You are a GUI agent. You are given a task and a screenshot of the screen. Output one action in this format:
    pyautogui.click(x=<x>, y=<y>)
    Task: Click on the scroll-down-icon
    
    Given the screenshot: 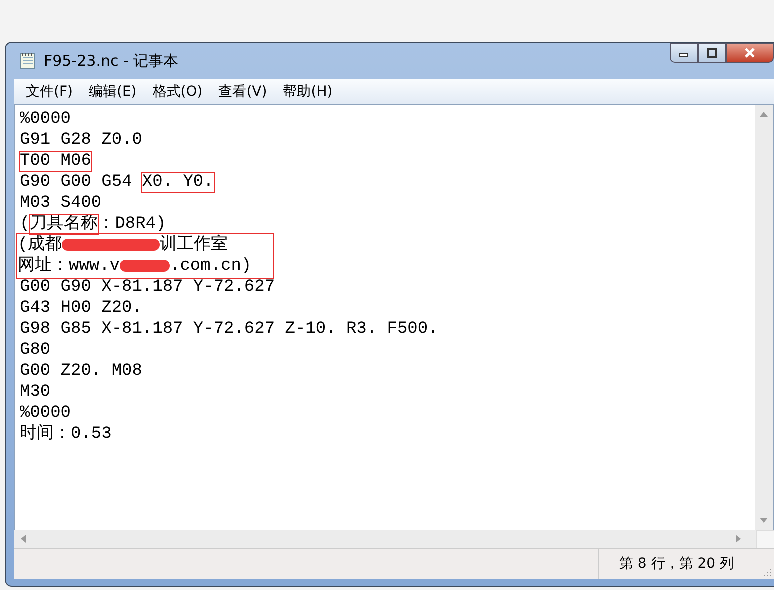 What is the action you would take?
    pyautogui.click(x=764, y=521)
    